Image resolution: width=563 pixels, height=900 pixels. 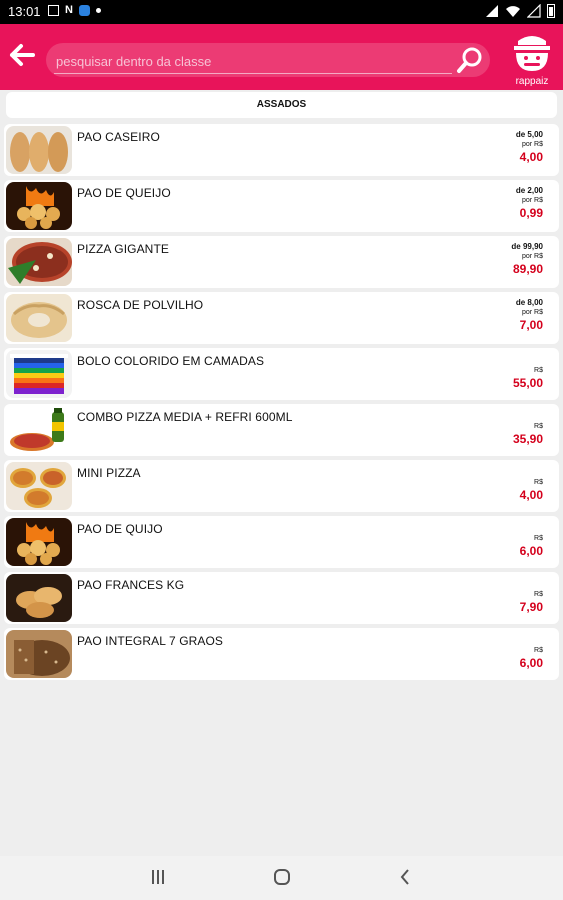 What do you see at coordinates (253, 61) in the screenshot?
I see `search-input` at bounding box center [253, 61].